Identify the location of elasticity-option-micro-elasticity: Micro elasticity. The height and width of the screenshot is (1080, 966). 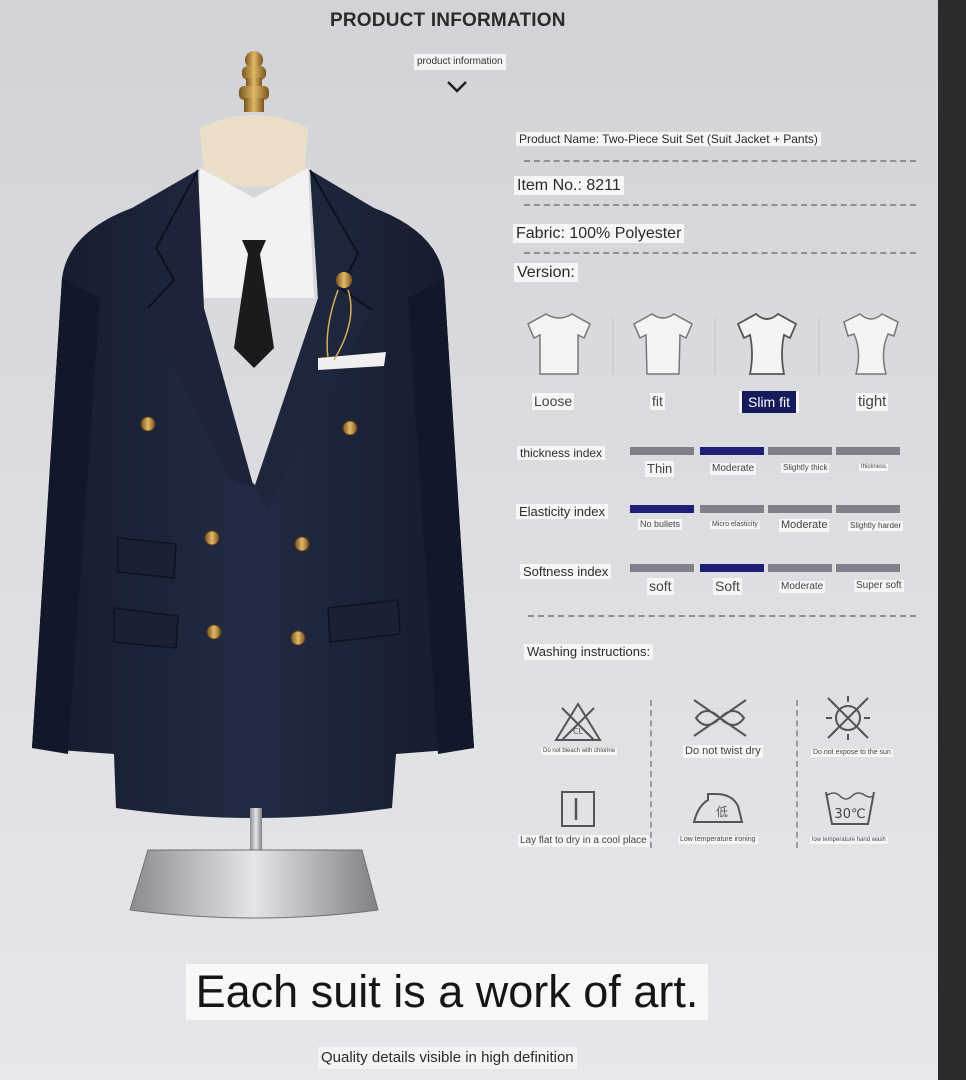
(735, 525).